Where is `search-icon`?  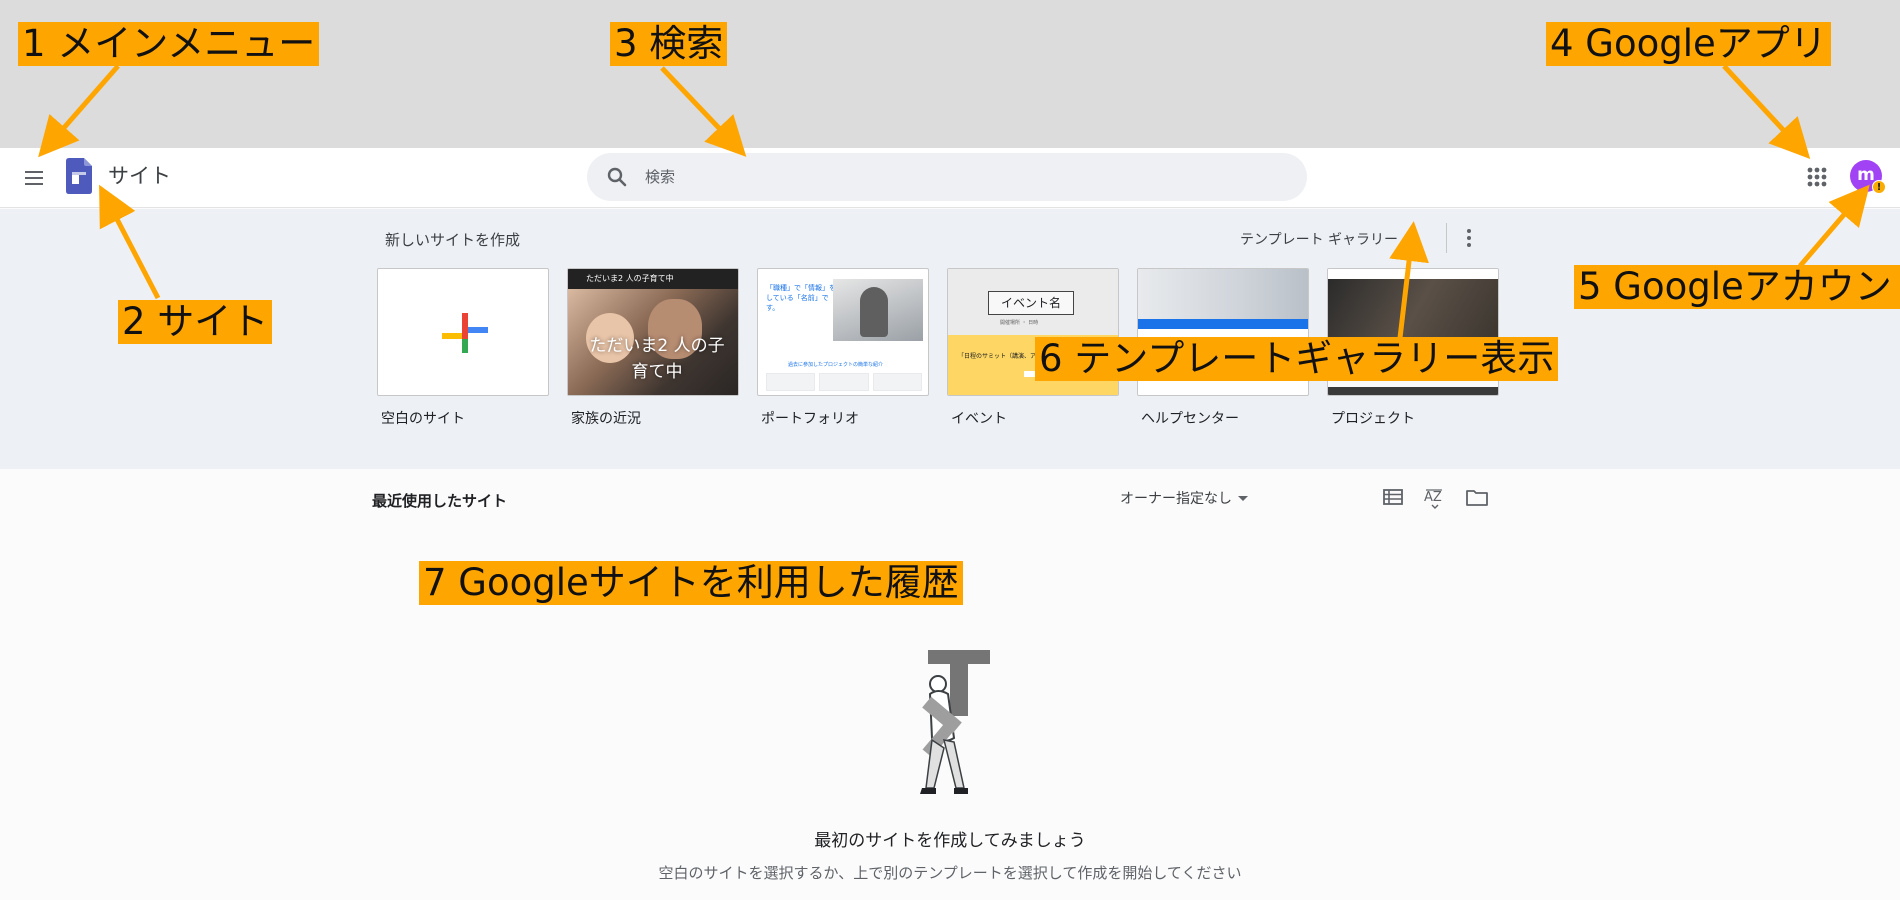 search-icon is located at coordinates (617, 177).